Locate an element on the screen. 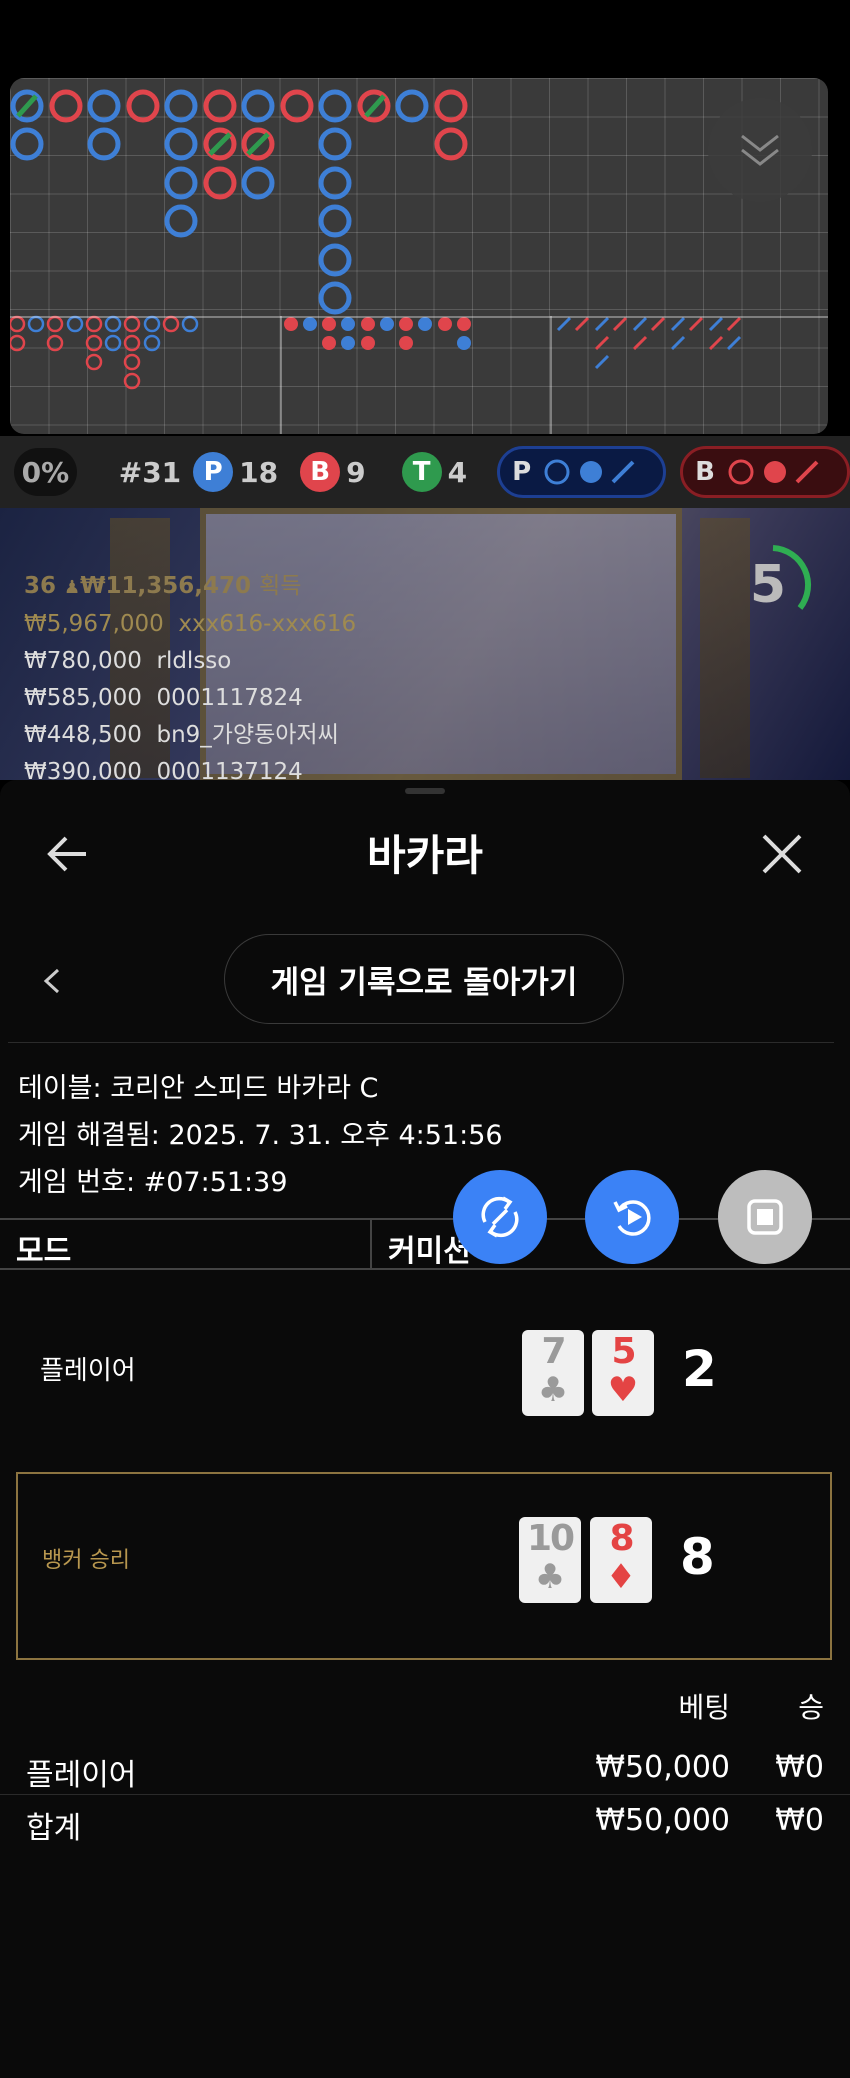 The width and height of the screenshot is (850, 2078). collapse-roads-button is located at coordinates (760, 150).